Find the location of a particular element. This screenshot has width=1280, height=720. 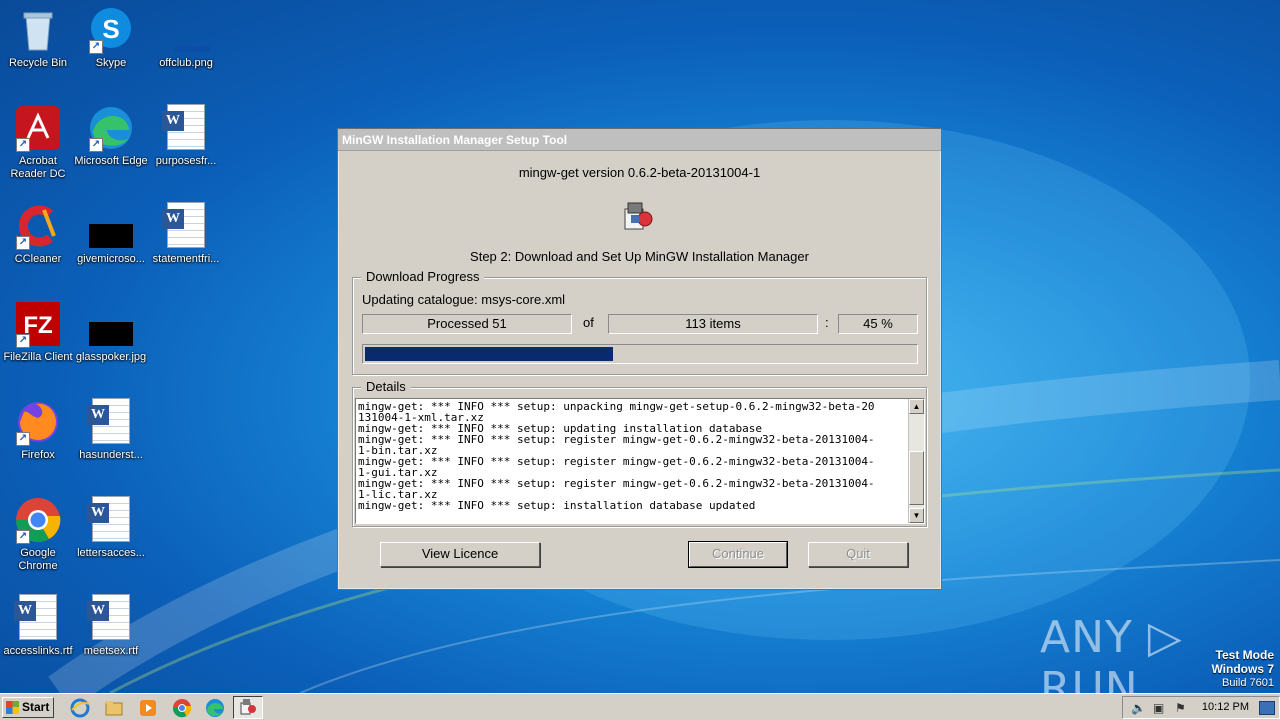

catalogue-status: Updating catalogue: msys-core.xml is located at coordinates (464, 299).